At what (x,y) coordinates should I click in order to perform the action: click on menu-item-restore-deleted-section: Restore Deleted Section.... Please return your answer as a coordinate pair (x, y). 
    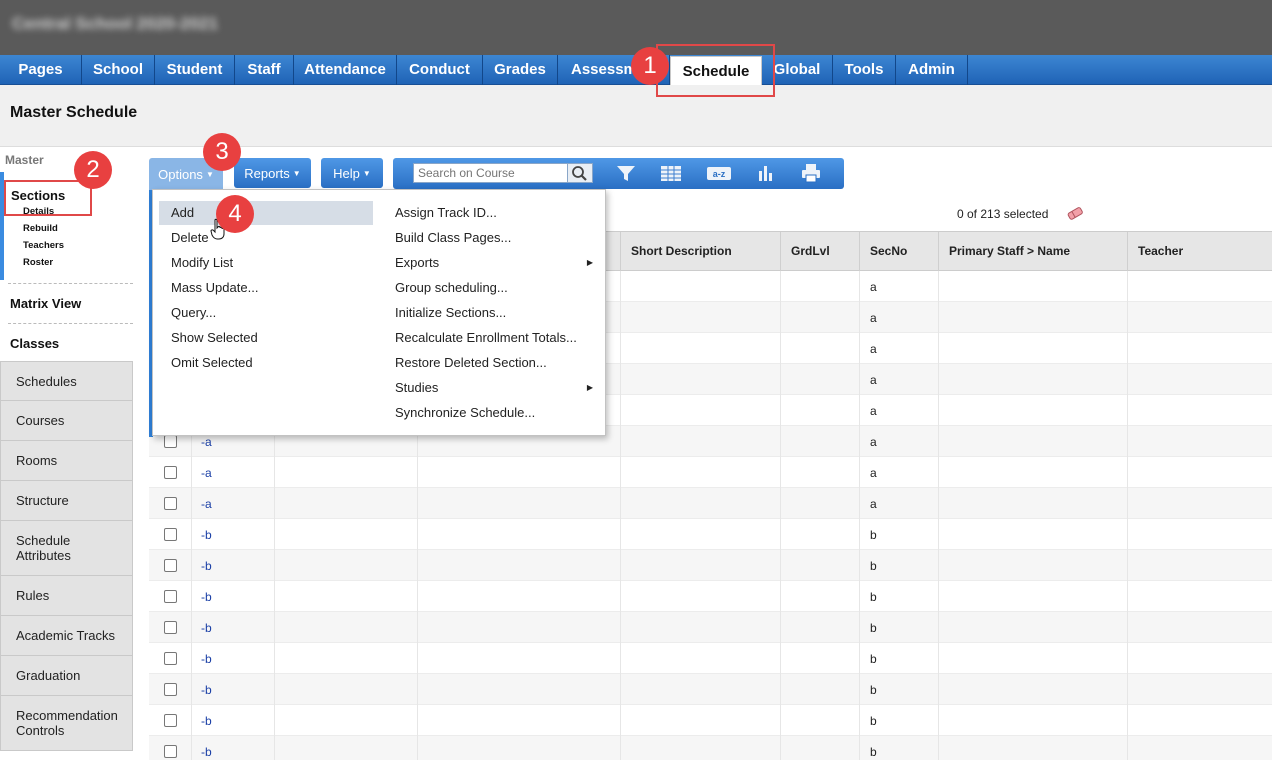
    Looking at the image, I should click on (493, 363).